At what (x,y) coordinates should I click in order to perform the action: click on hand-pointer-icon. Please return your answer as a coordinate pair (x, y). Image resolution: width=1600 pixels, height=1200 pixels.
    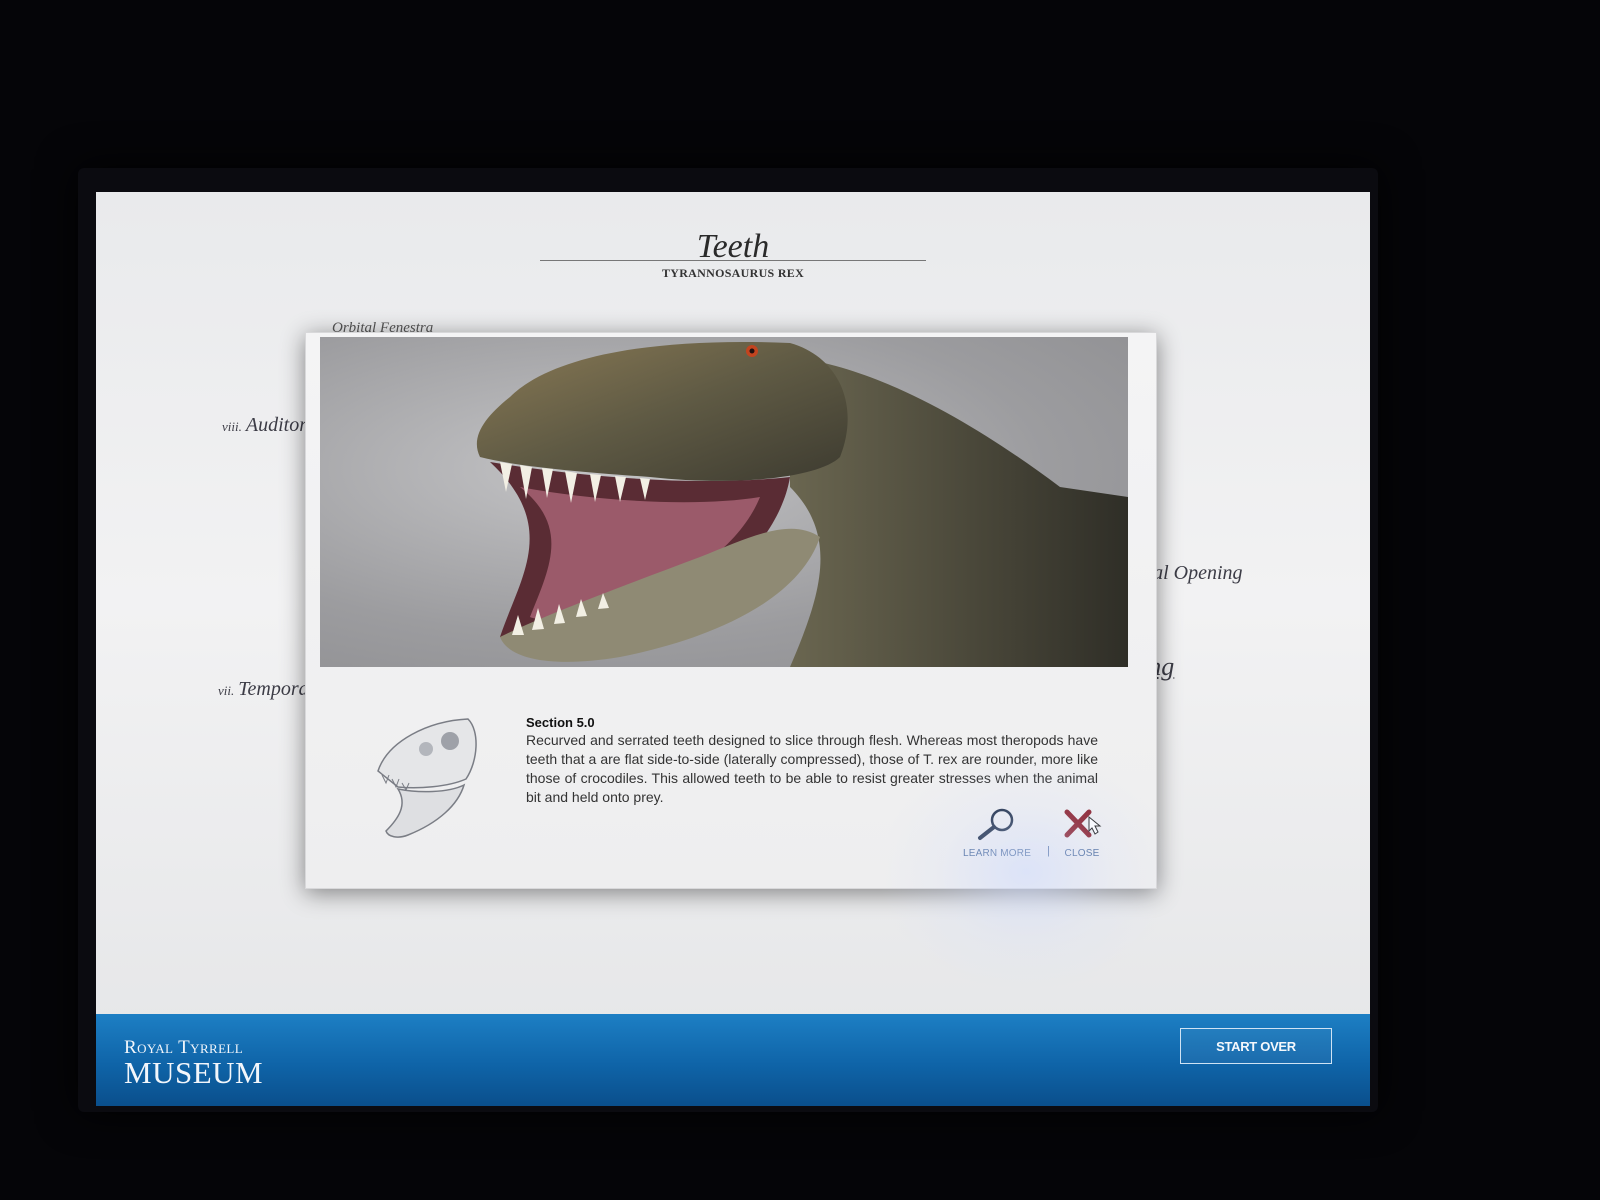
    Looking at the image, I should click on (1095, 825).